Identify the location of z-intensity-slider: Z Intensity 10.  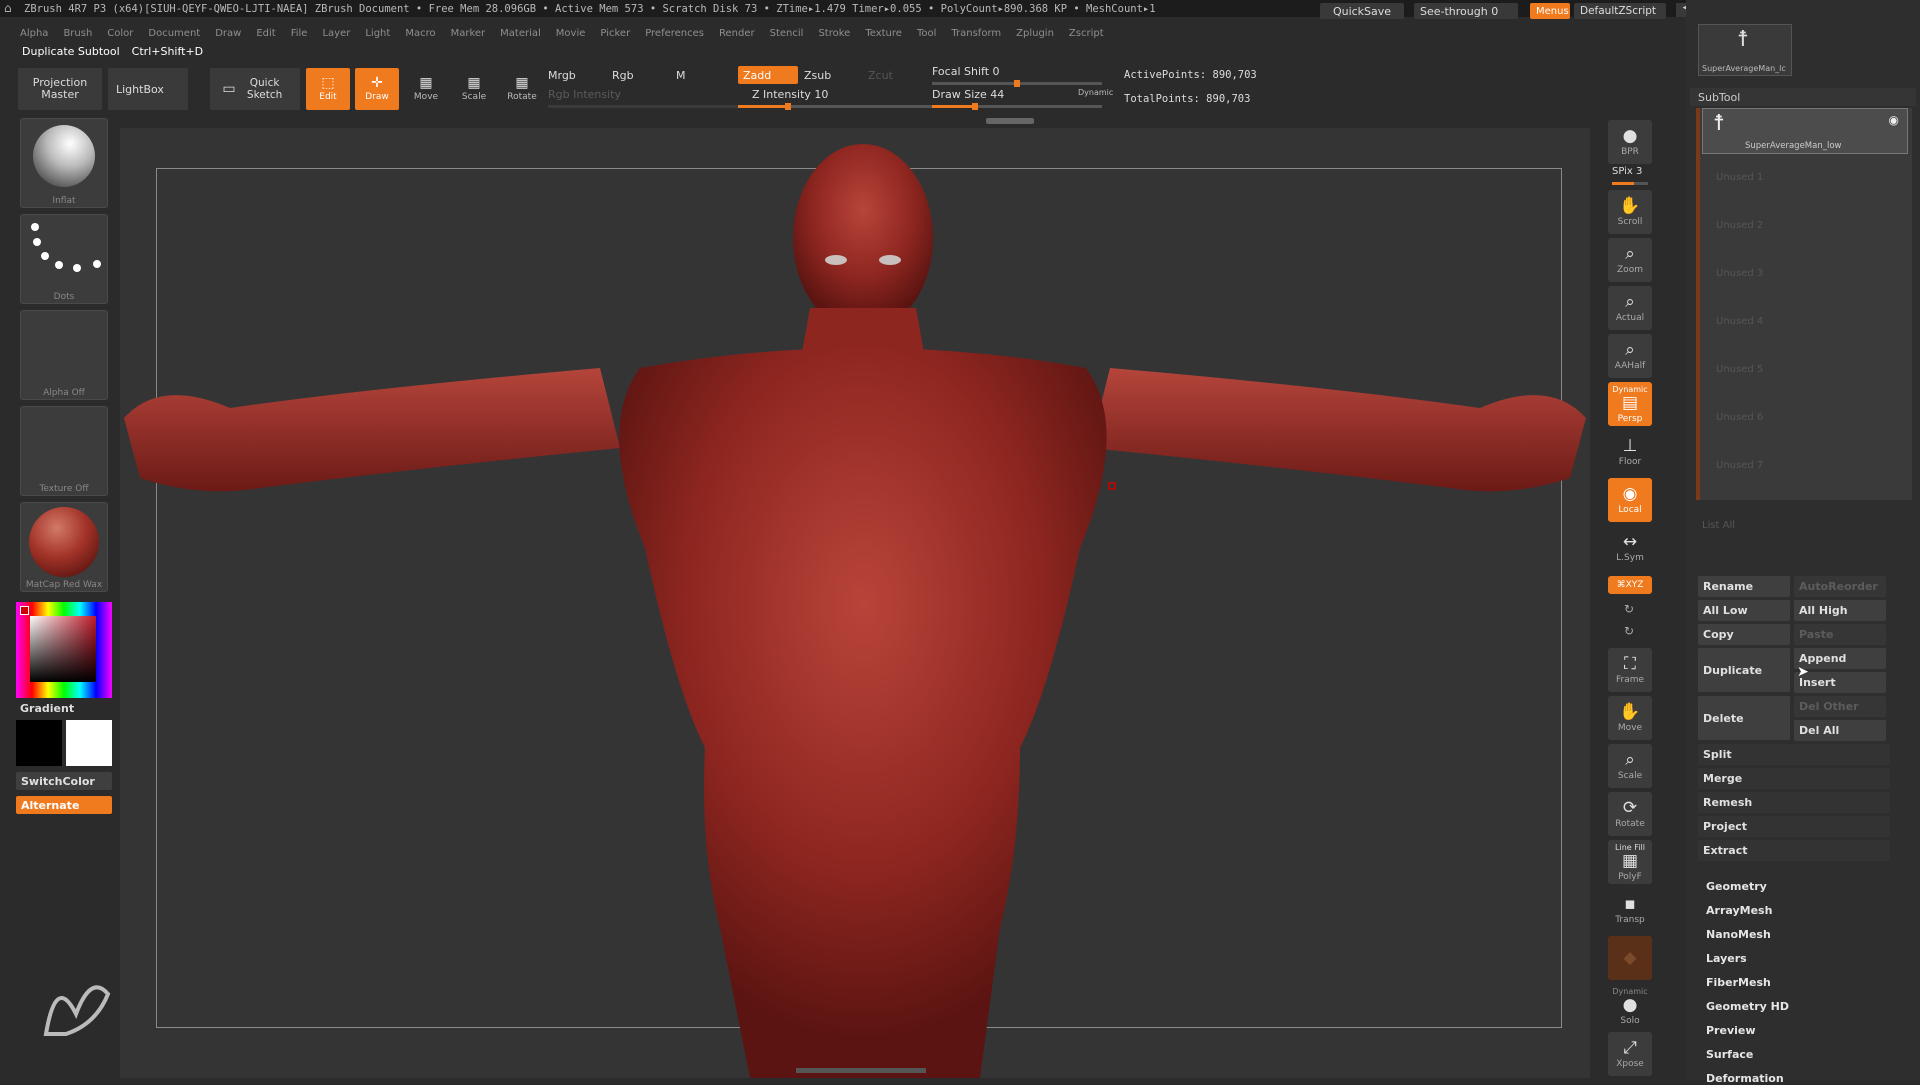
(790, 94).